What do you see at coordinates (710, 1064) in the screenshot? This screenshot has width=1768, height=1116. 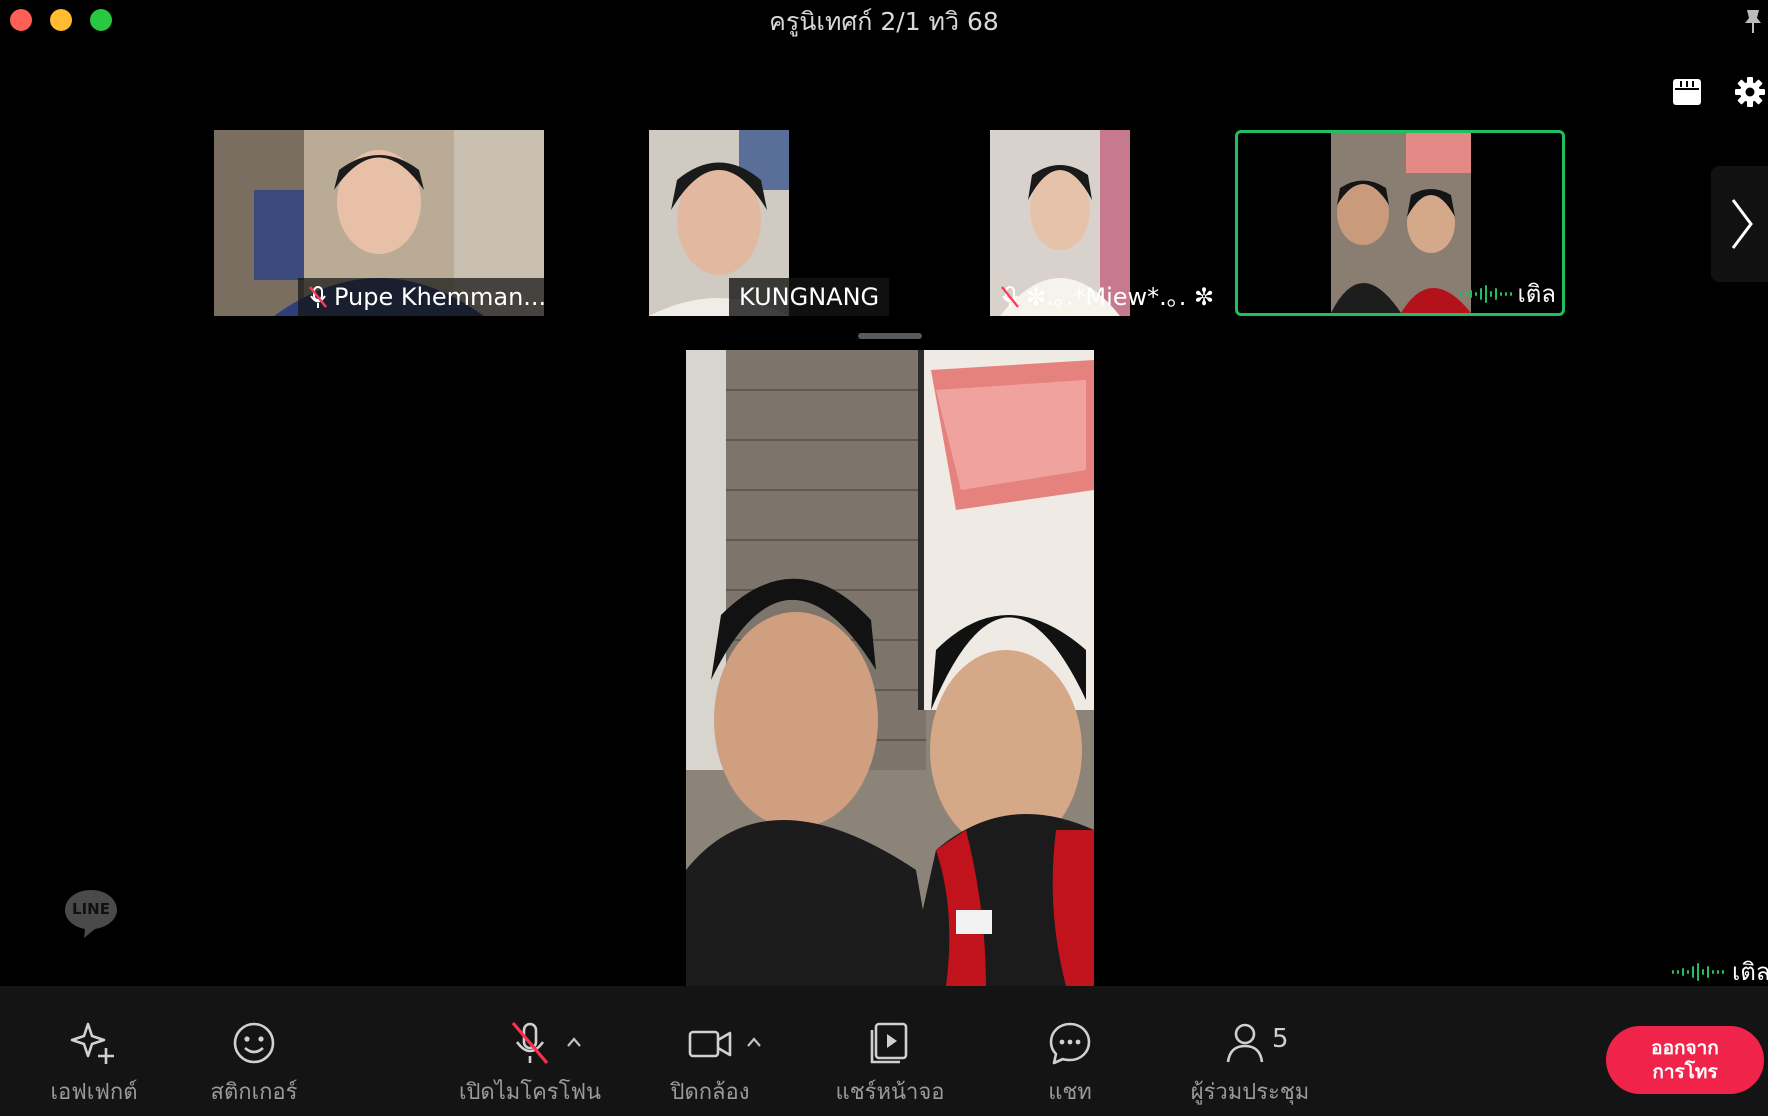 I see `camera-button: ปิดกล้อง` at bounding box center [710, 1064].